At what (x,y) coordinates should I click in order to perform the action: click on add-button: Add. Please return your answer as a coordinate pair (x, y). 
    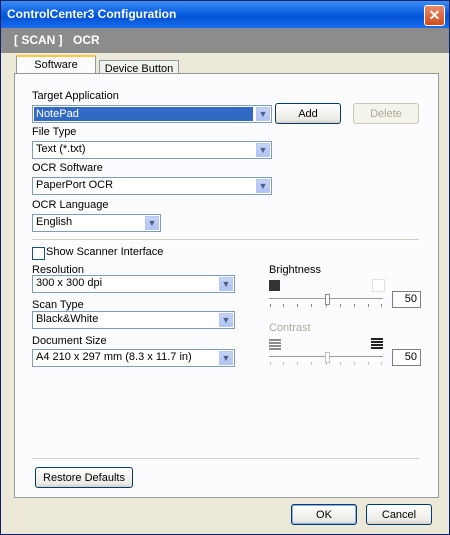
    Looking at the image, I should click on (308, 113).